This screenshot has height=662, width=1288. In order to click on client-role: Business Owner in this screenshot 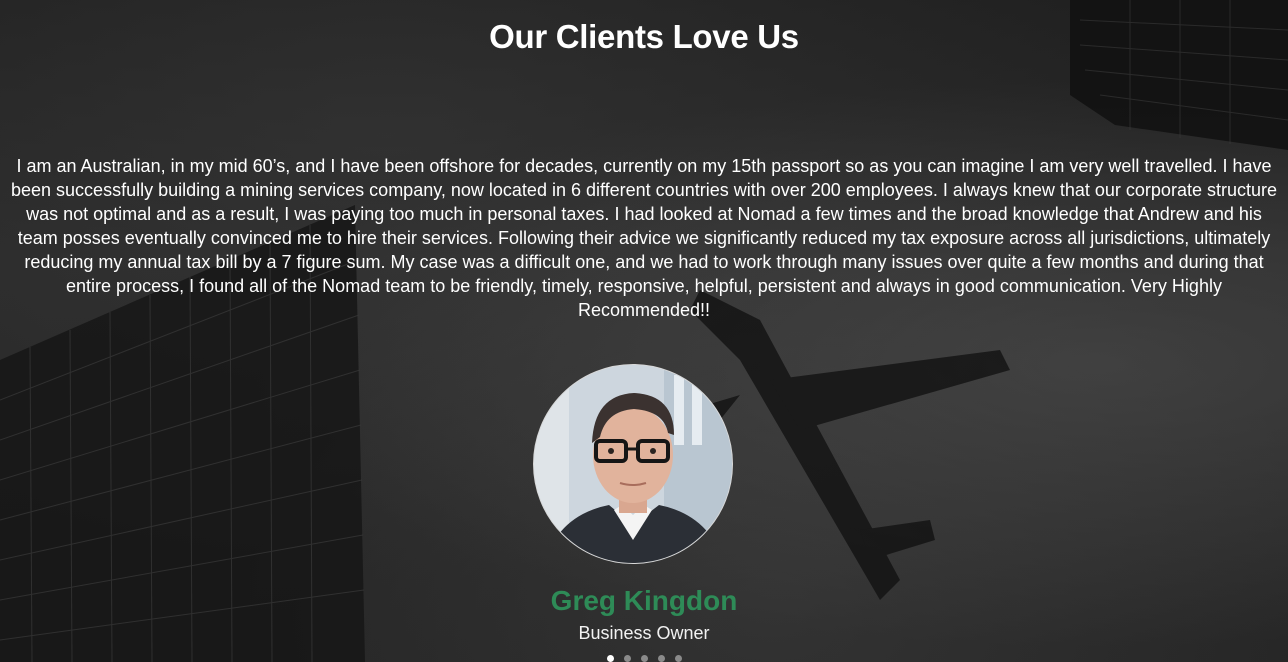, I will do `click(644, 633)`.